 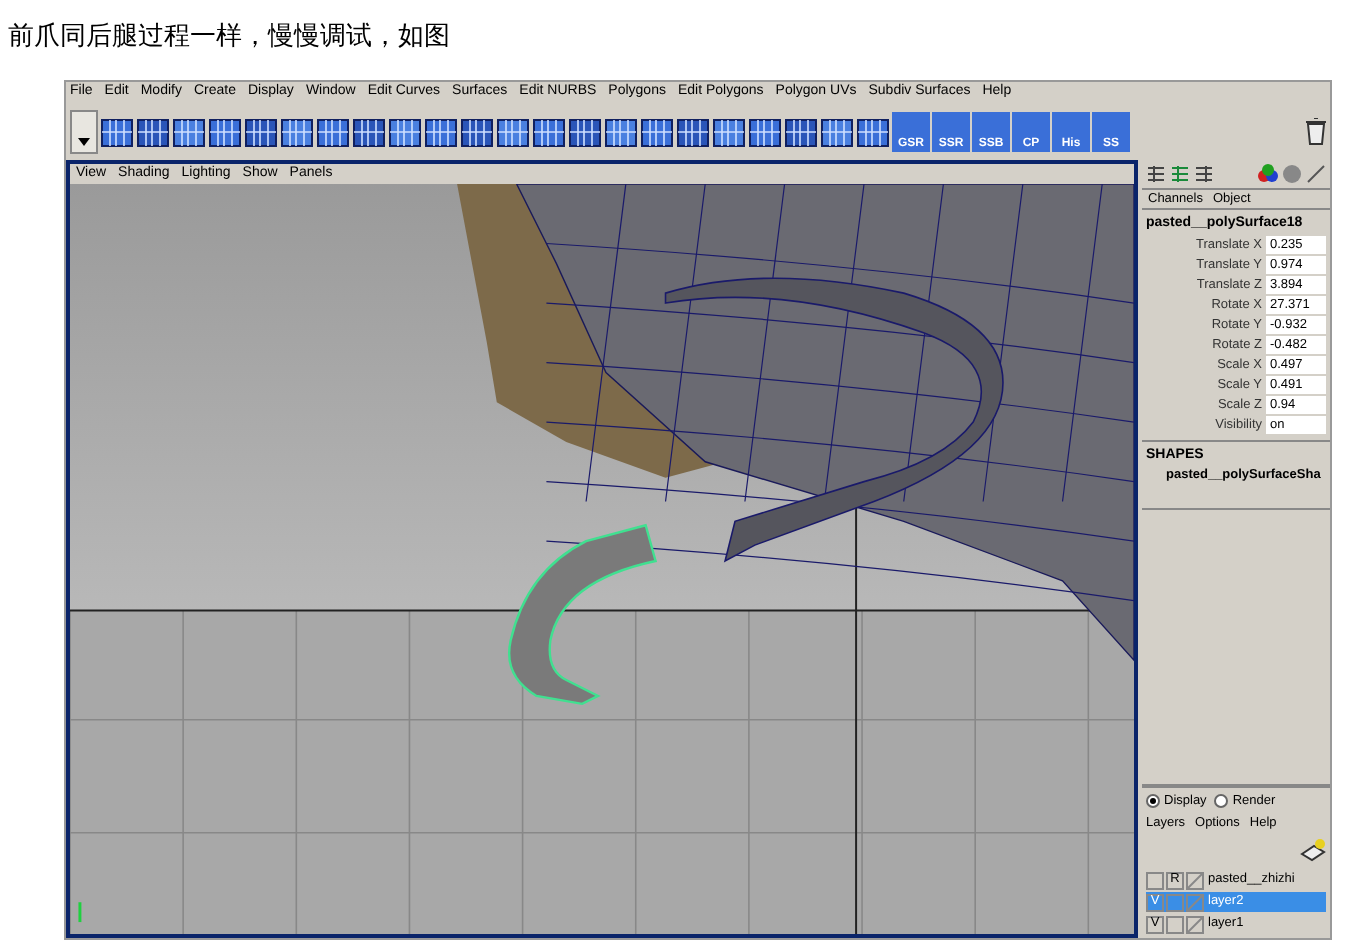 I want to click on new-layer-icon, so click(x=1313, y=850).